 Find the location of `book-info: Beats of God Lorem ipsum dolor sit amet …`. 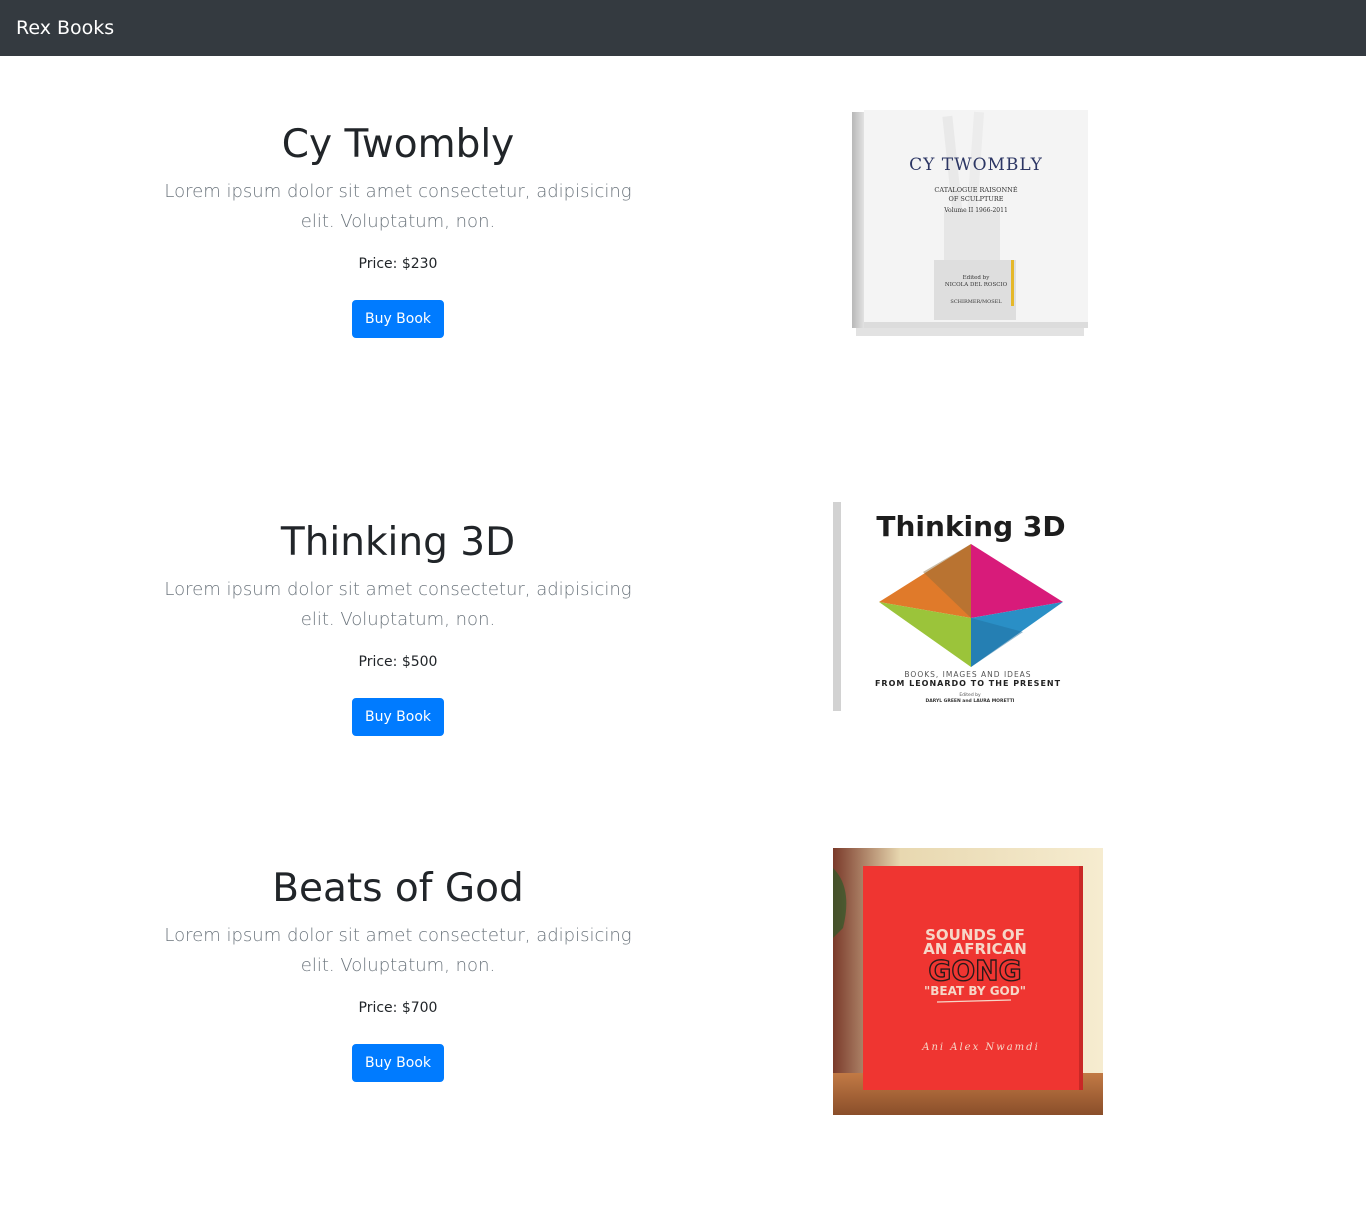

book-info: Beats of God Lorem ipsum dolor sit amet … is located at coordinates (398, 969).